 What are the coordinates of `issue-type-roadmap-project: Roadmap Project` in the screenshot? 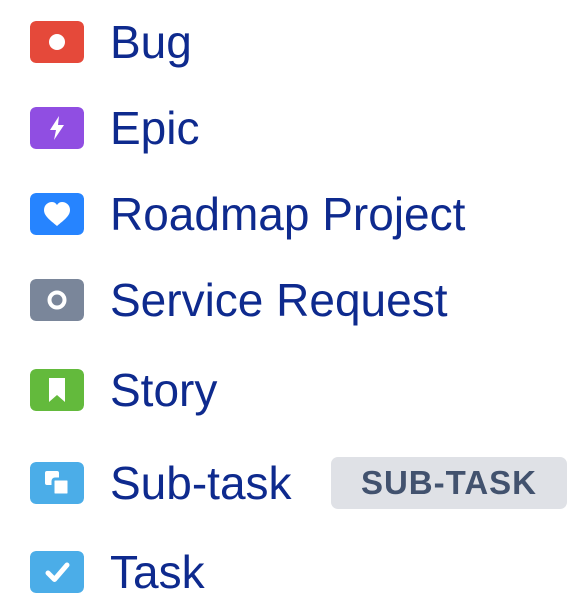 It's located at (285, 214).